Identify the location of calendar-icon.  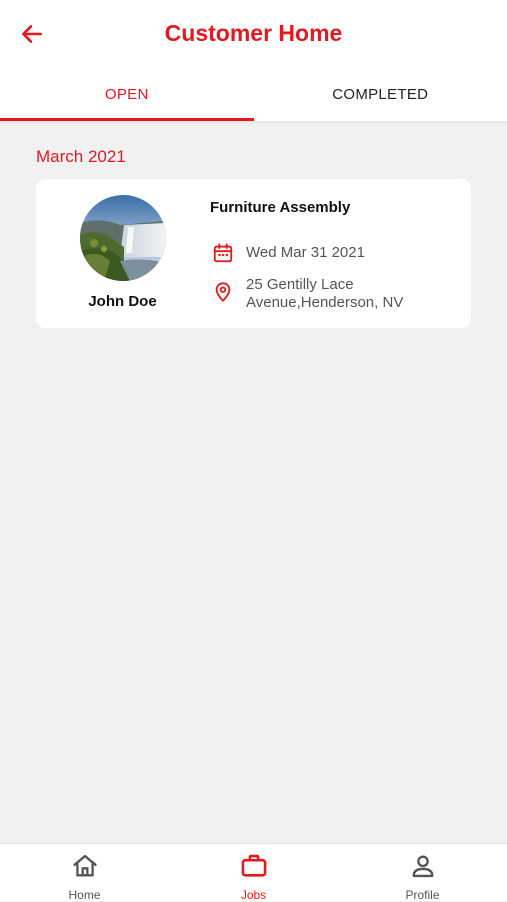
(223, 253).